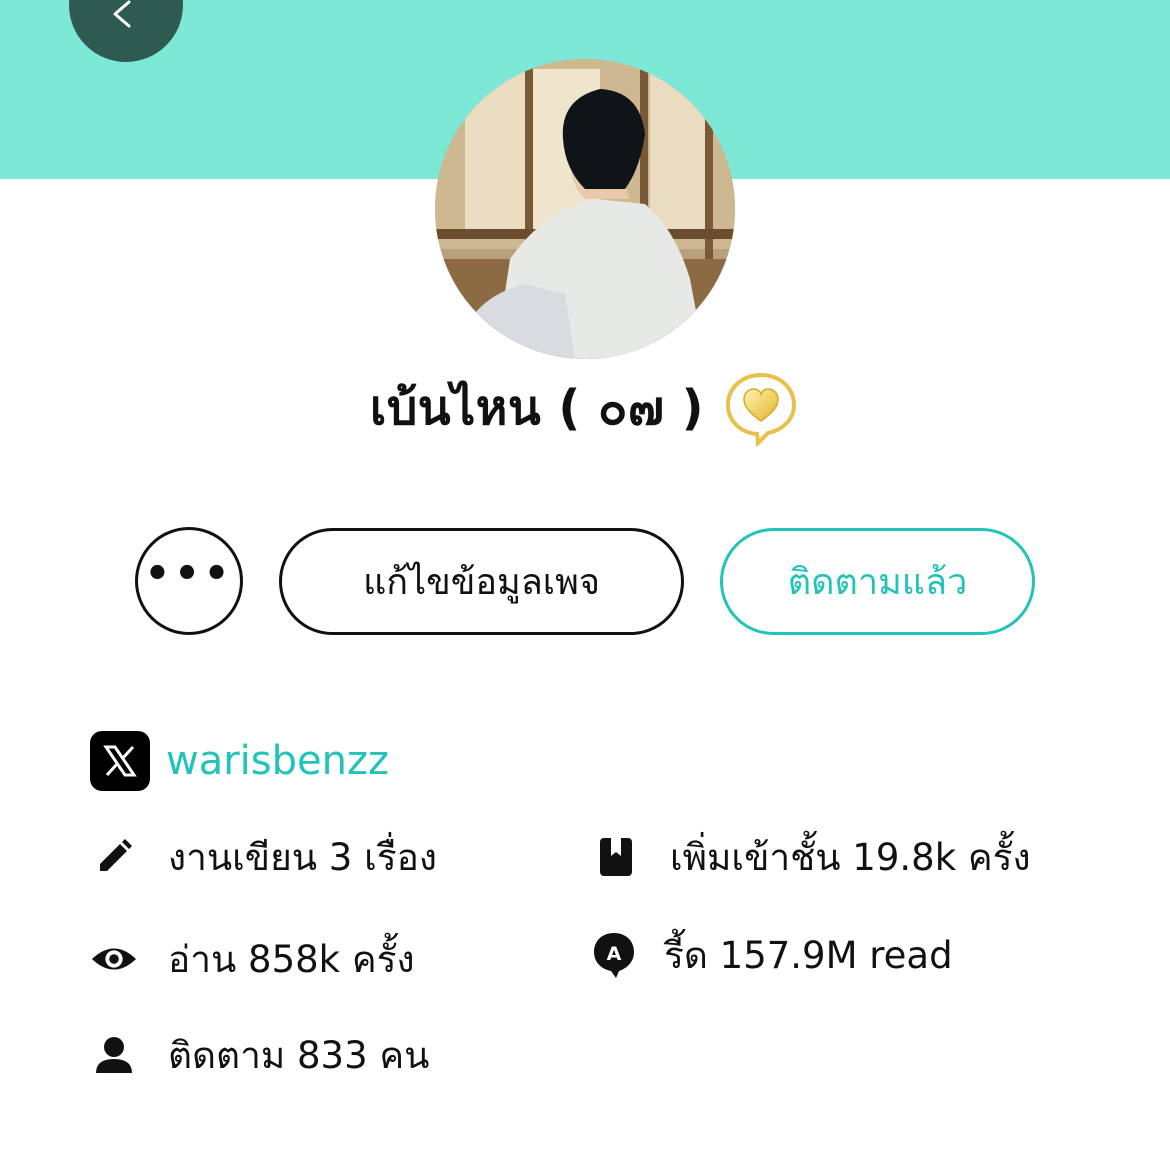 The width and height of the screenshot is (1170, 1170). What do you see at coordinates (277, 761) in the screenshot?
I see `social-handle: warisbenzz` at bounding box center [277, 761].